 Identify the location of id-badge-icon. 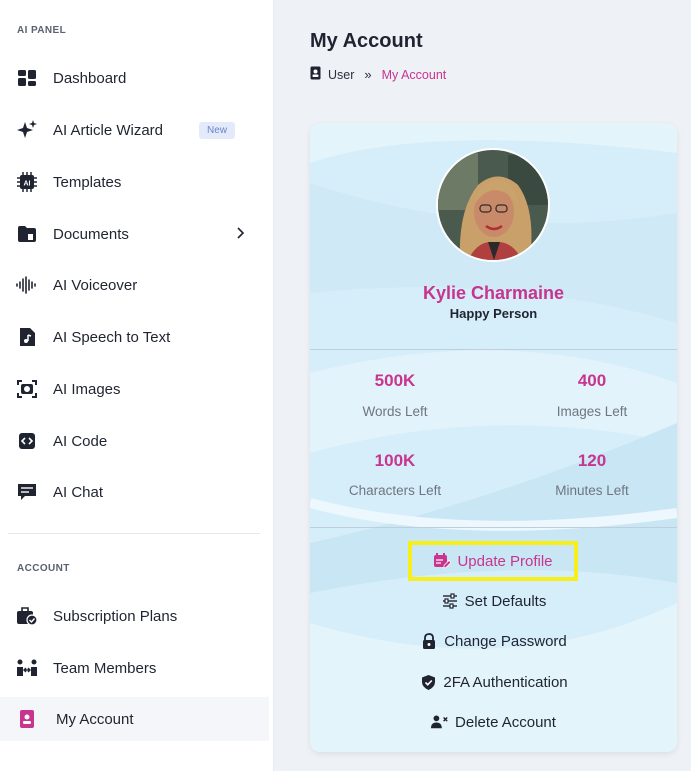
(27, 719).